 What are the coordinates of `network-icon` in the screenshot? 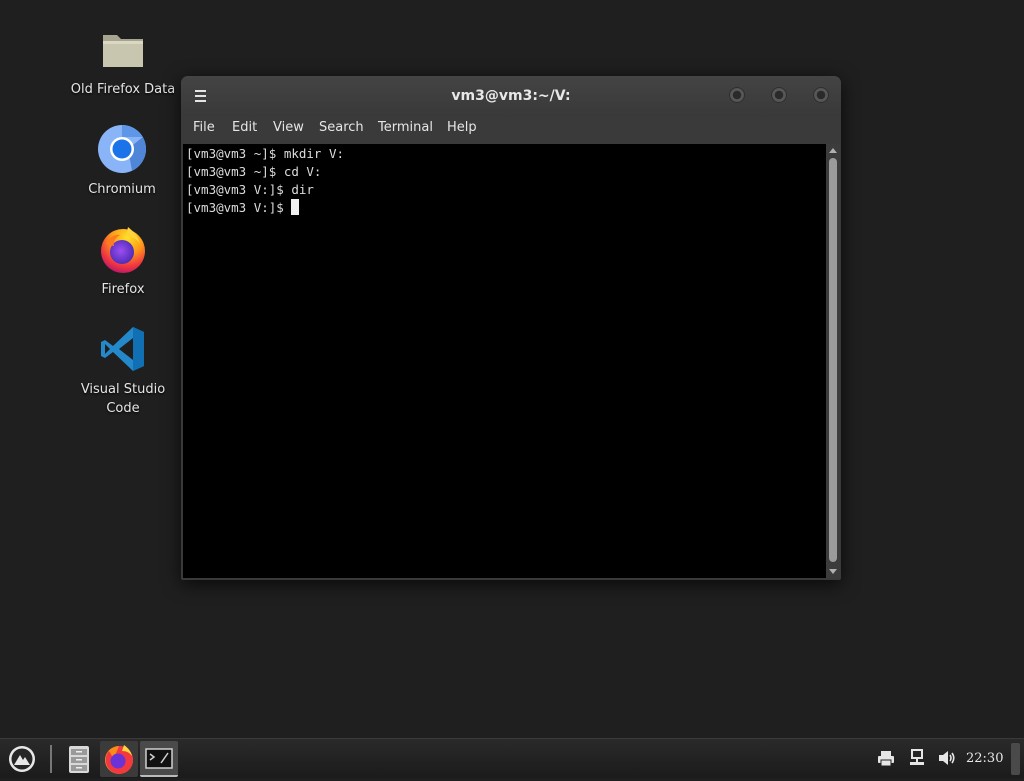 It's located at (917, 758).